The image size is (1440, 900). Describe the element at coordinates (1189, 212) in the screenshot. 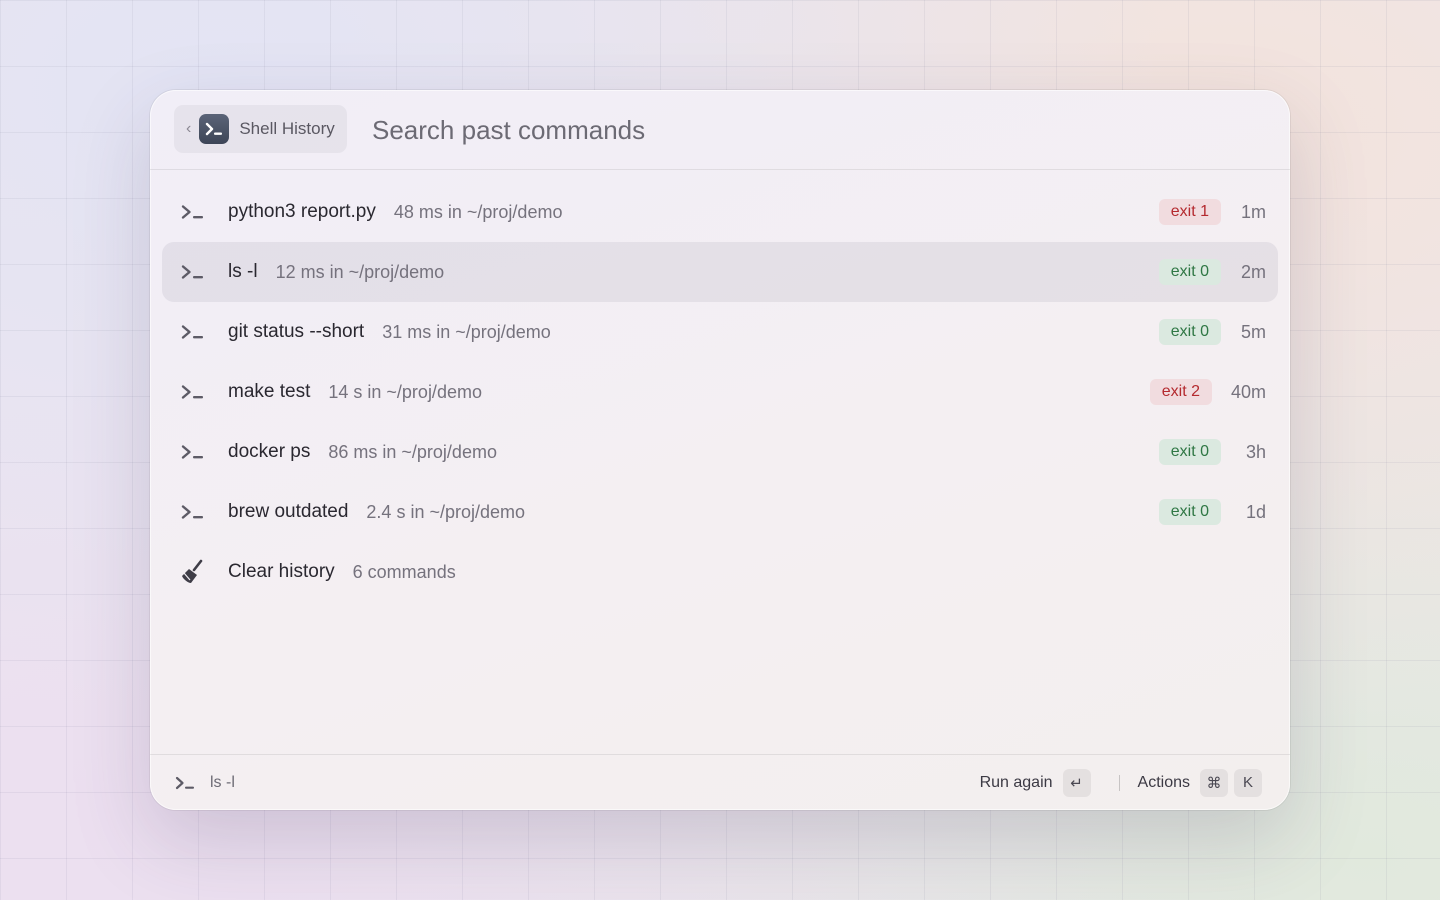

I see `exit-status-badge: exit 1` at that location.